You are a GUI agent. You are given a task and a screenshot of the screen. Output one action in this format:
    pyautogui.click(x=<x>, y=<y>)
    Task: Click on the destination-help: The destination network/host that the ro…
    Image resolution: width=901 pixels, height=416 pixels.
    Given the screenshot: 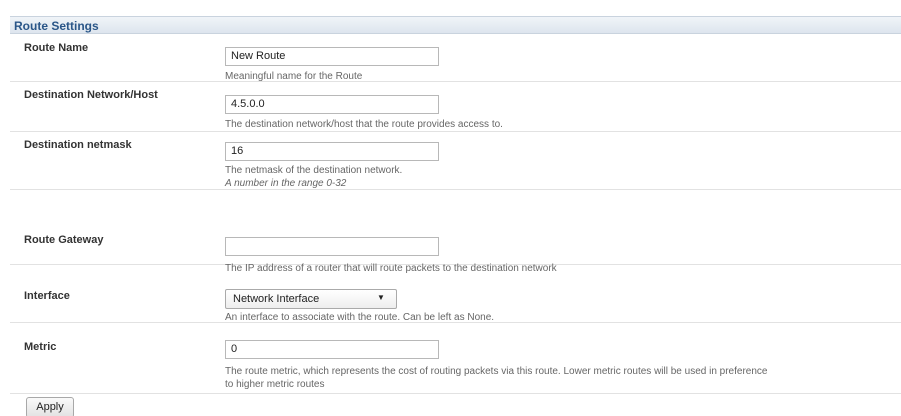 What is the action you would take?
    pyautogui.click(x=364, y=124)
    